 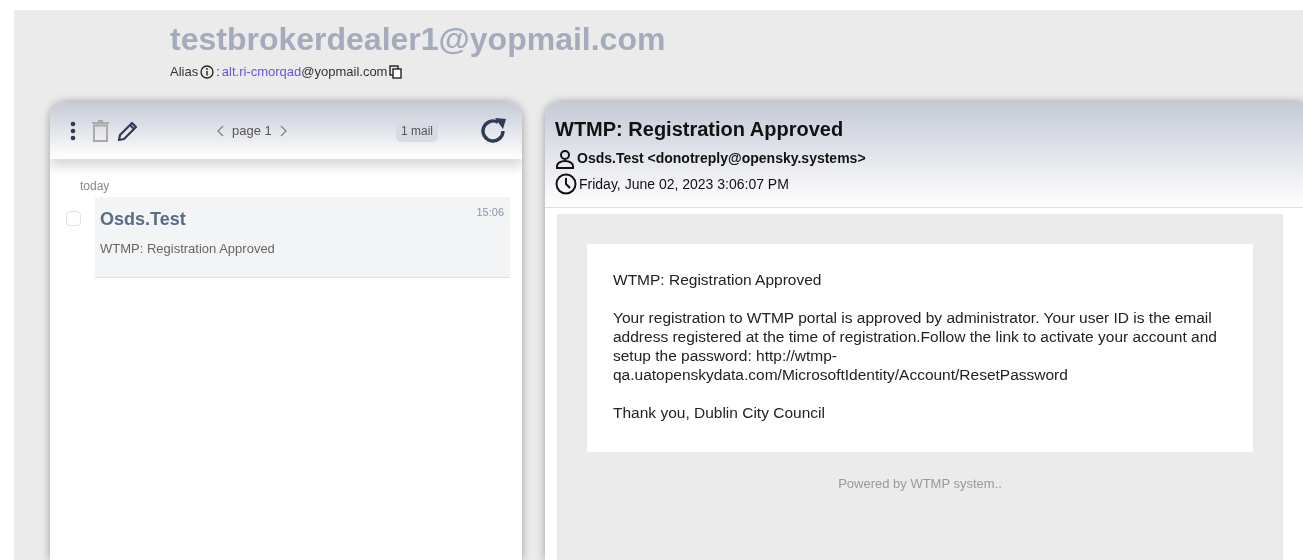 What do you see at coordinates (565, 158) in the screenshot?
I see `person-icon` at bounding box center [565, 158].